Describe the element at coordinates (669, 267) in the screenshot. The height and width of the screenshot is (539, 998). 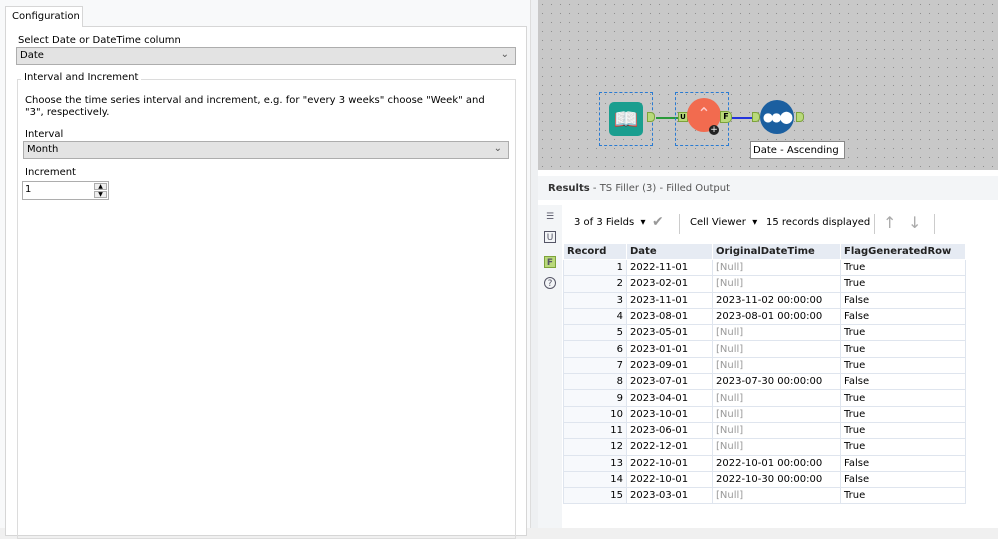
I see `table-cell: 2022-11-01` at that location.